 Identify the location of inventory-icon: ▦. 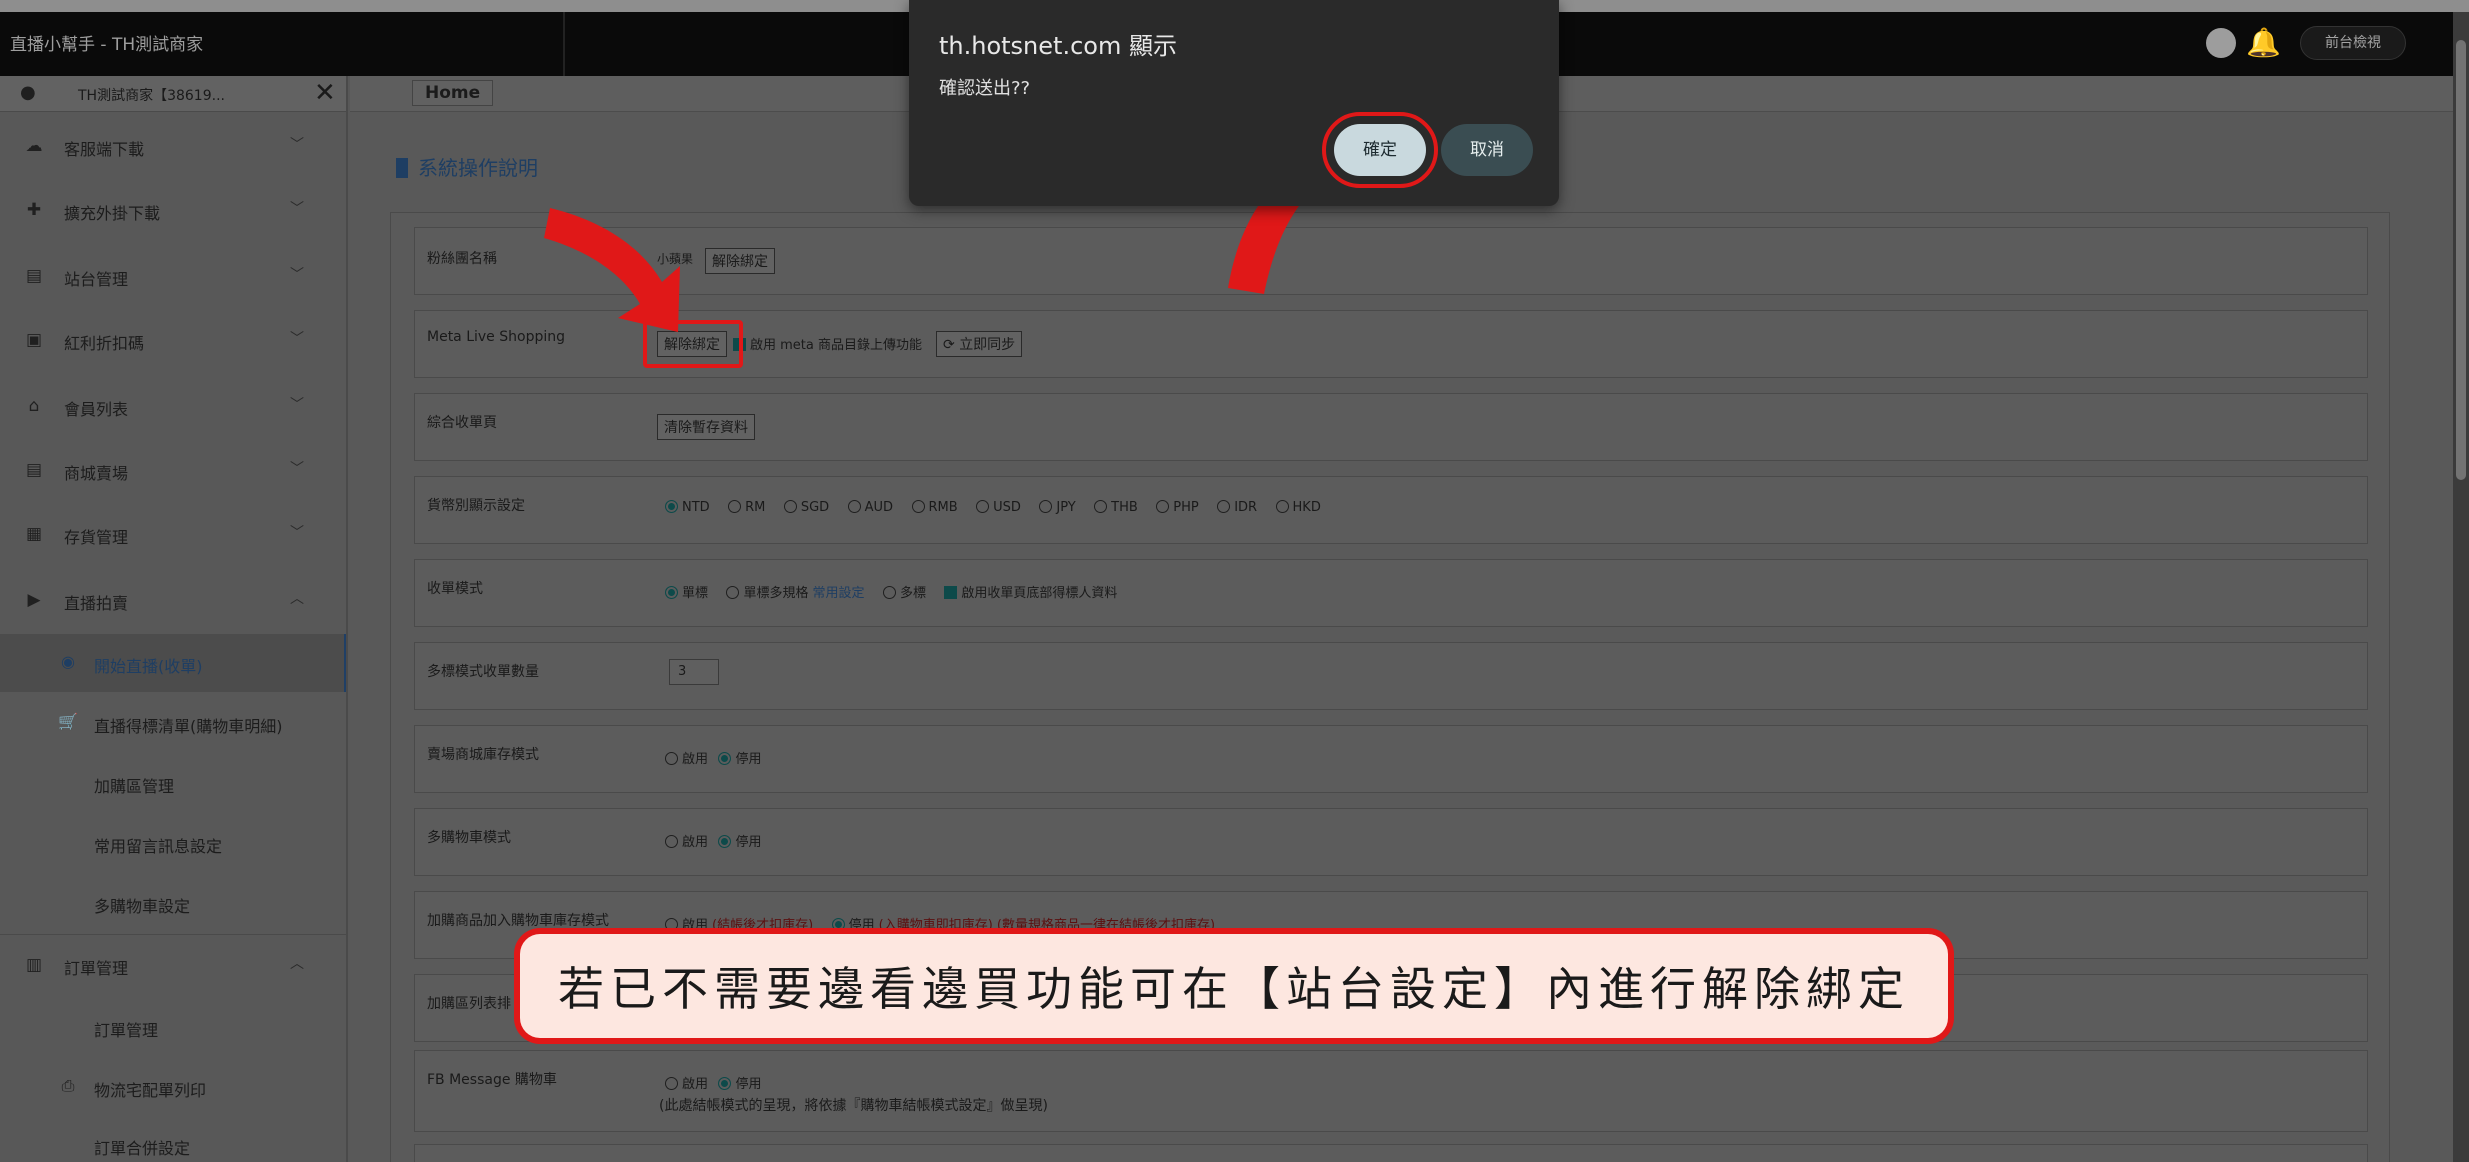
(34, 534).